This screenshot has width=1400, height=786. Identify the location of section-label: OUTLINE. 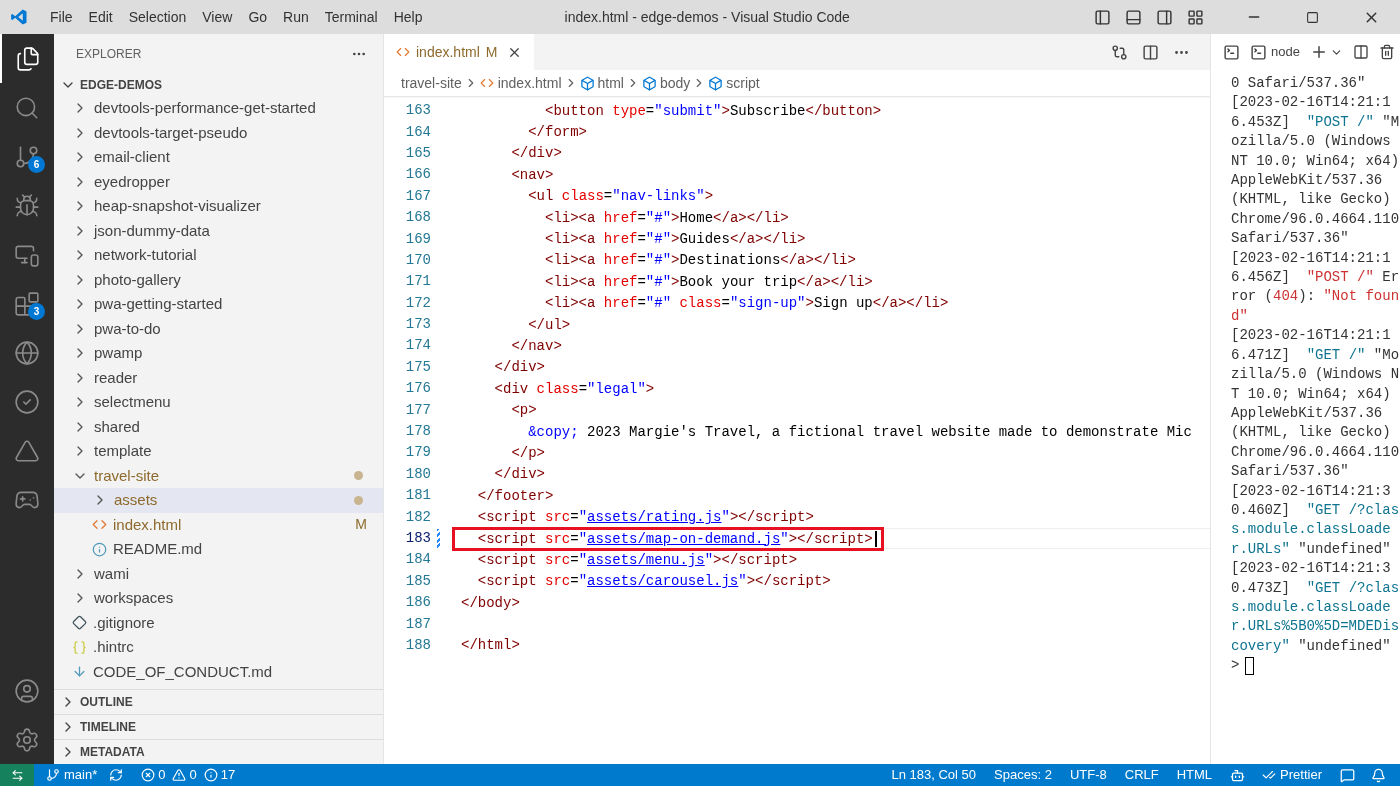
(106, 702).